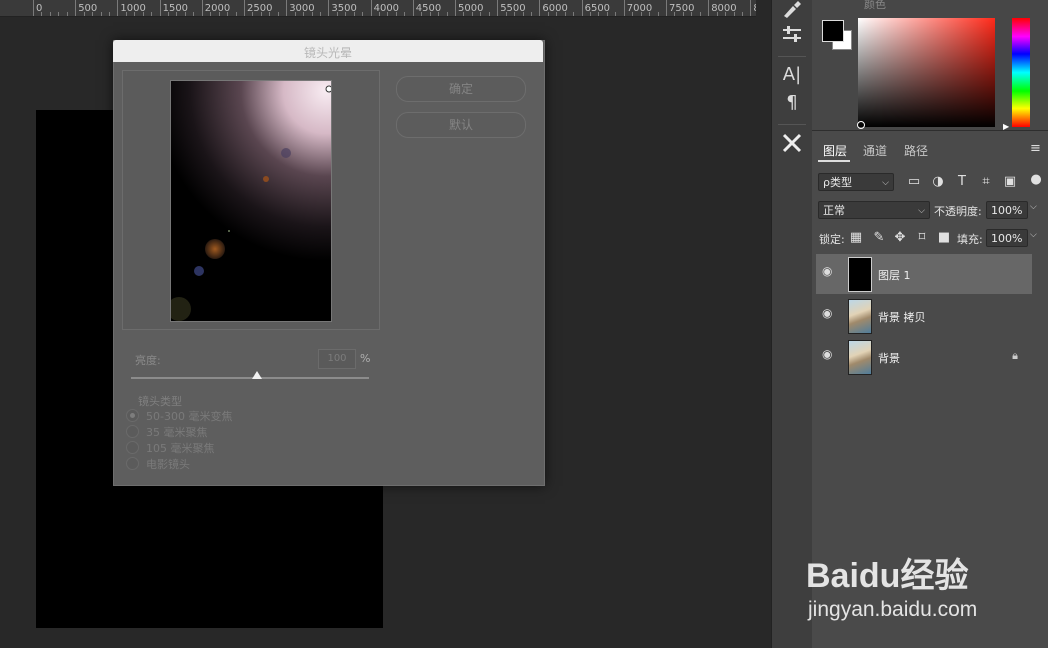  I want to click on lens-type-label: 镜头类型, so click(160, 401).